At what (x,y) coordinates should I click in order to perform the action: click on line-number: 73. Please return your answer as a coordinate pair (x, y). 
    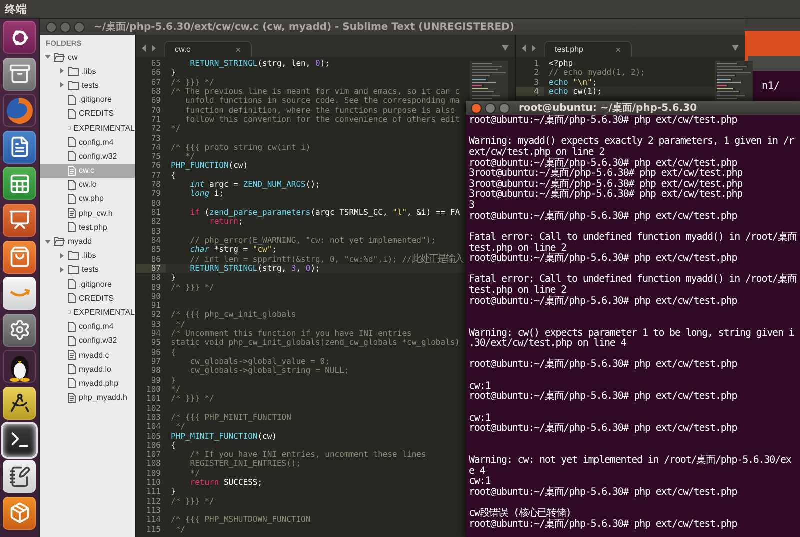
    Looking at the image, I should click on (156, 138).